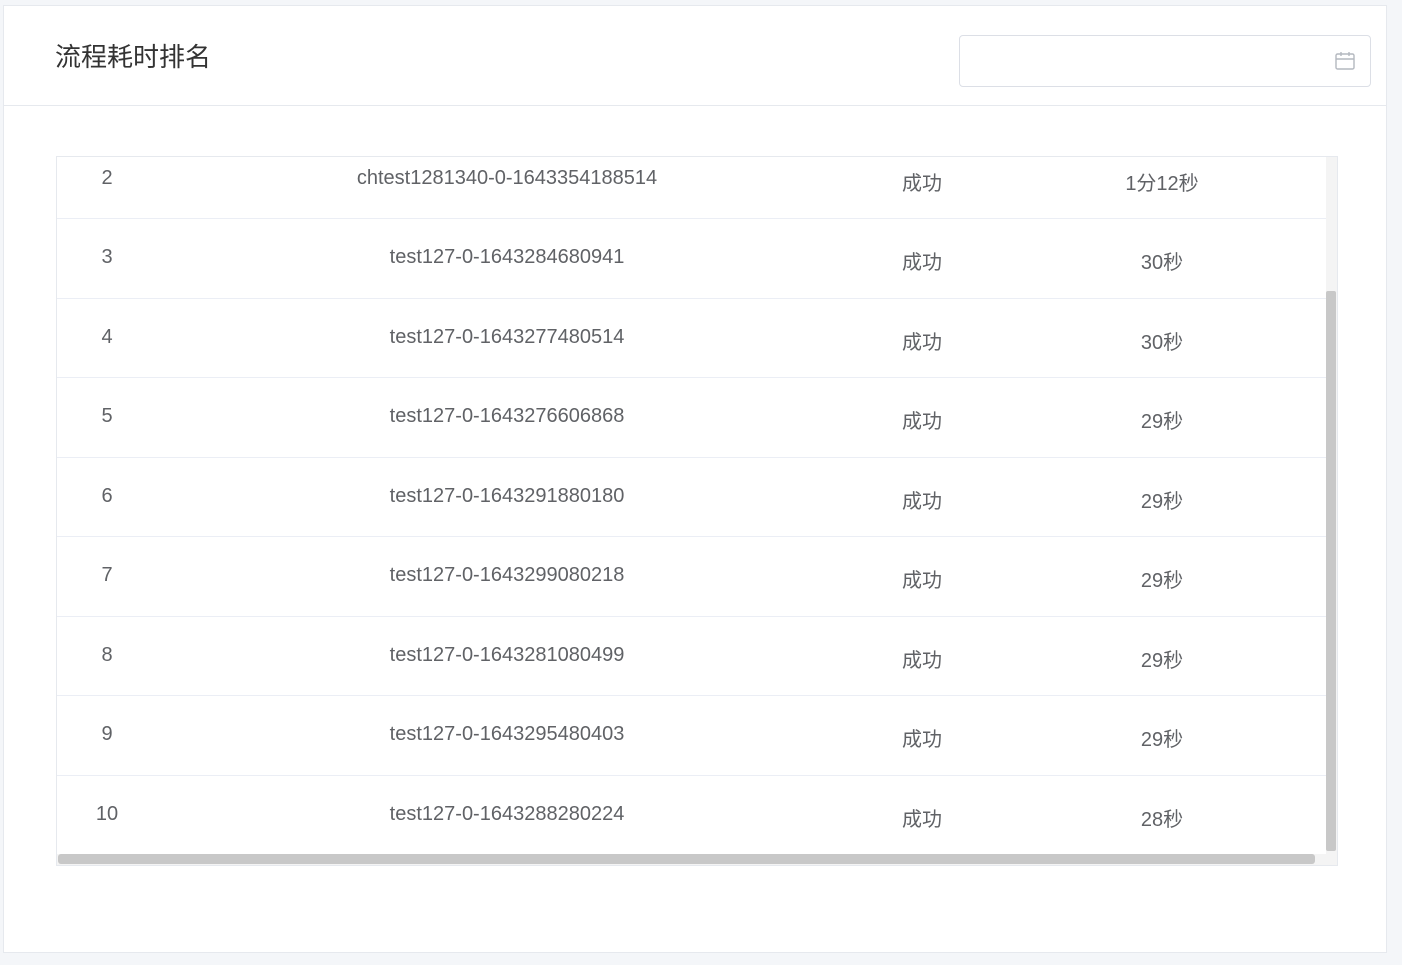  I want to click on rank-cell: 10, so click(107, 813).